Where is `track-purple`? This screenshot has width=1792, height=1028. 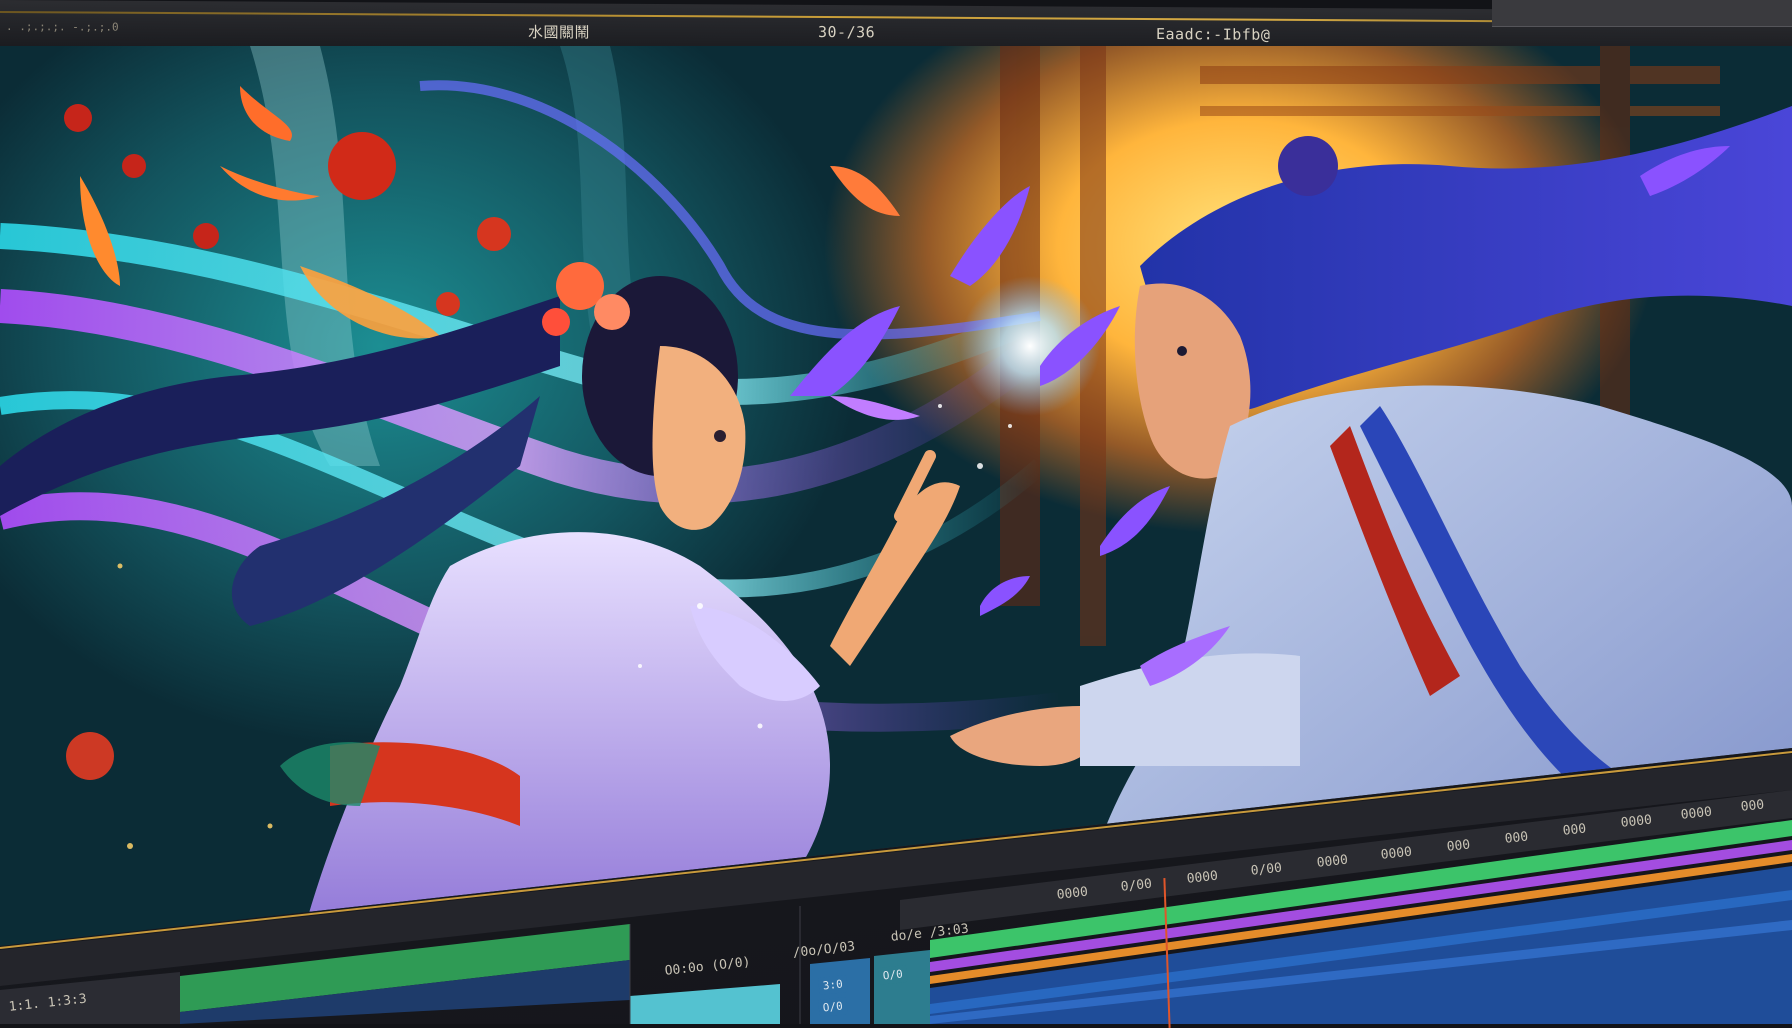 track-purple is located at coordinates (1361, 906).